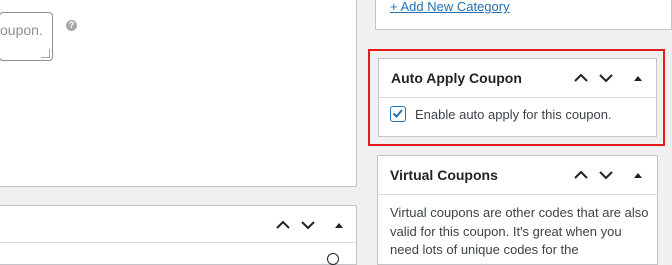 Image resolution: width=672 pixels, height=265 pixels. What do you see at coordinates (450, 7) in the screenshot?
I see `add-new-category-link: + Add New Category` at bounding box center [450, 7].